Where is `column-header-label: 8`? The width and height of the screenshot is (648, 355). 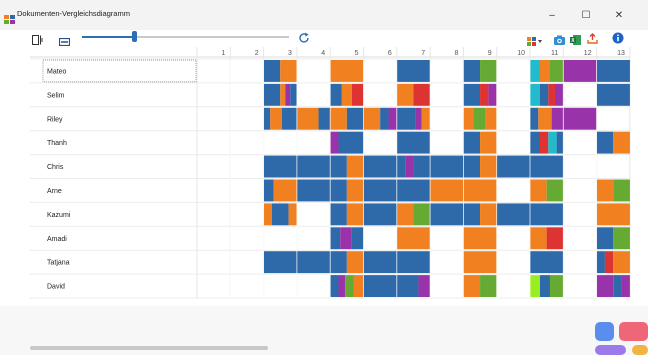 column-header-label: 8 is located at coordinates (456, 53).